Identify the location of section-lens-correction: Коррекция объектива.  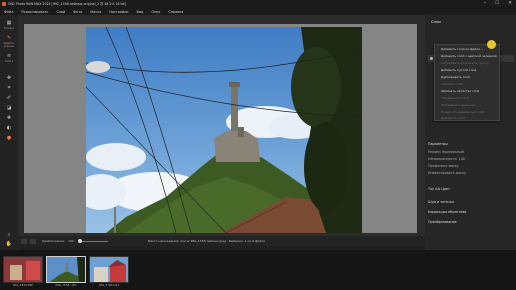
(471, 212).